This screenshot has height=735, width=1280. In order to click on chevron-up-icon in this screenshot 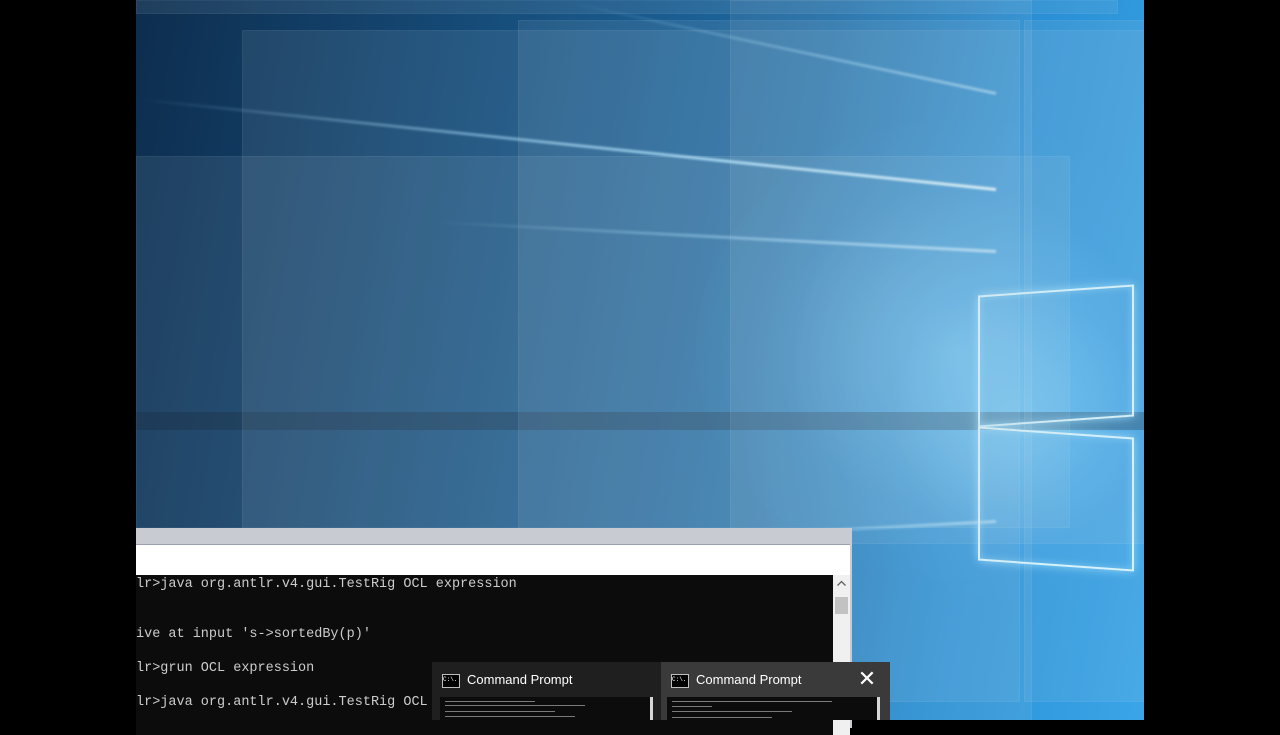, I will do `click(841, 583)`.